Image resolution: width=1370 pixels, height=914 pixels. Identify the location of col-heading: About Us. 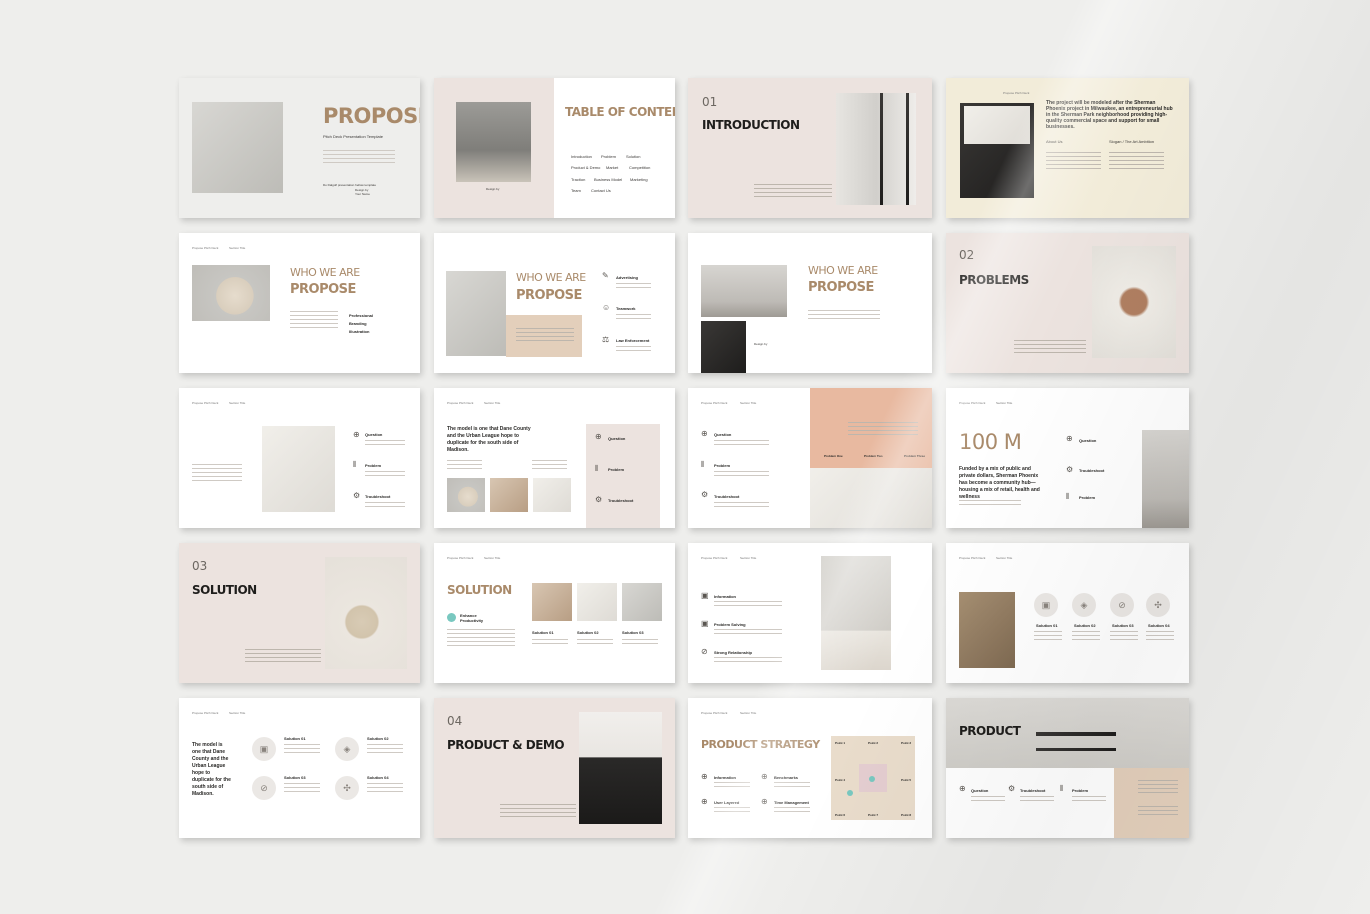
(1054, 141).